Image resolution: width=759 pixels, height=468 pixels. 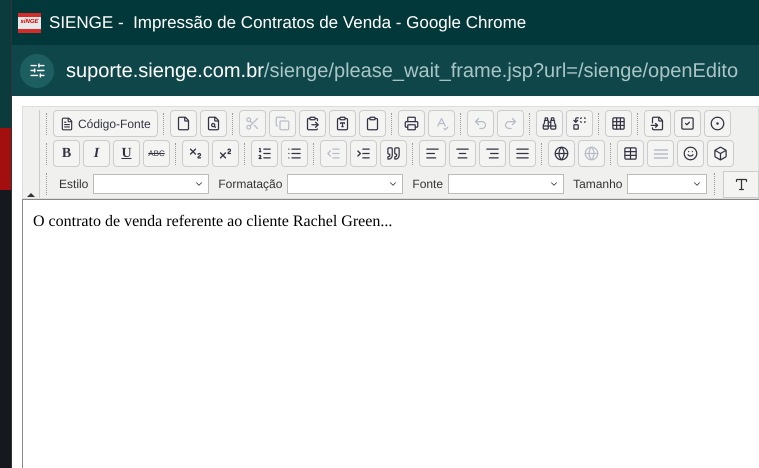 I want to click on clipboard-icon, so click(x=312, y=123).